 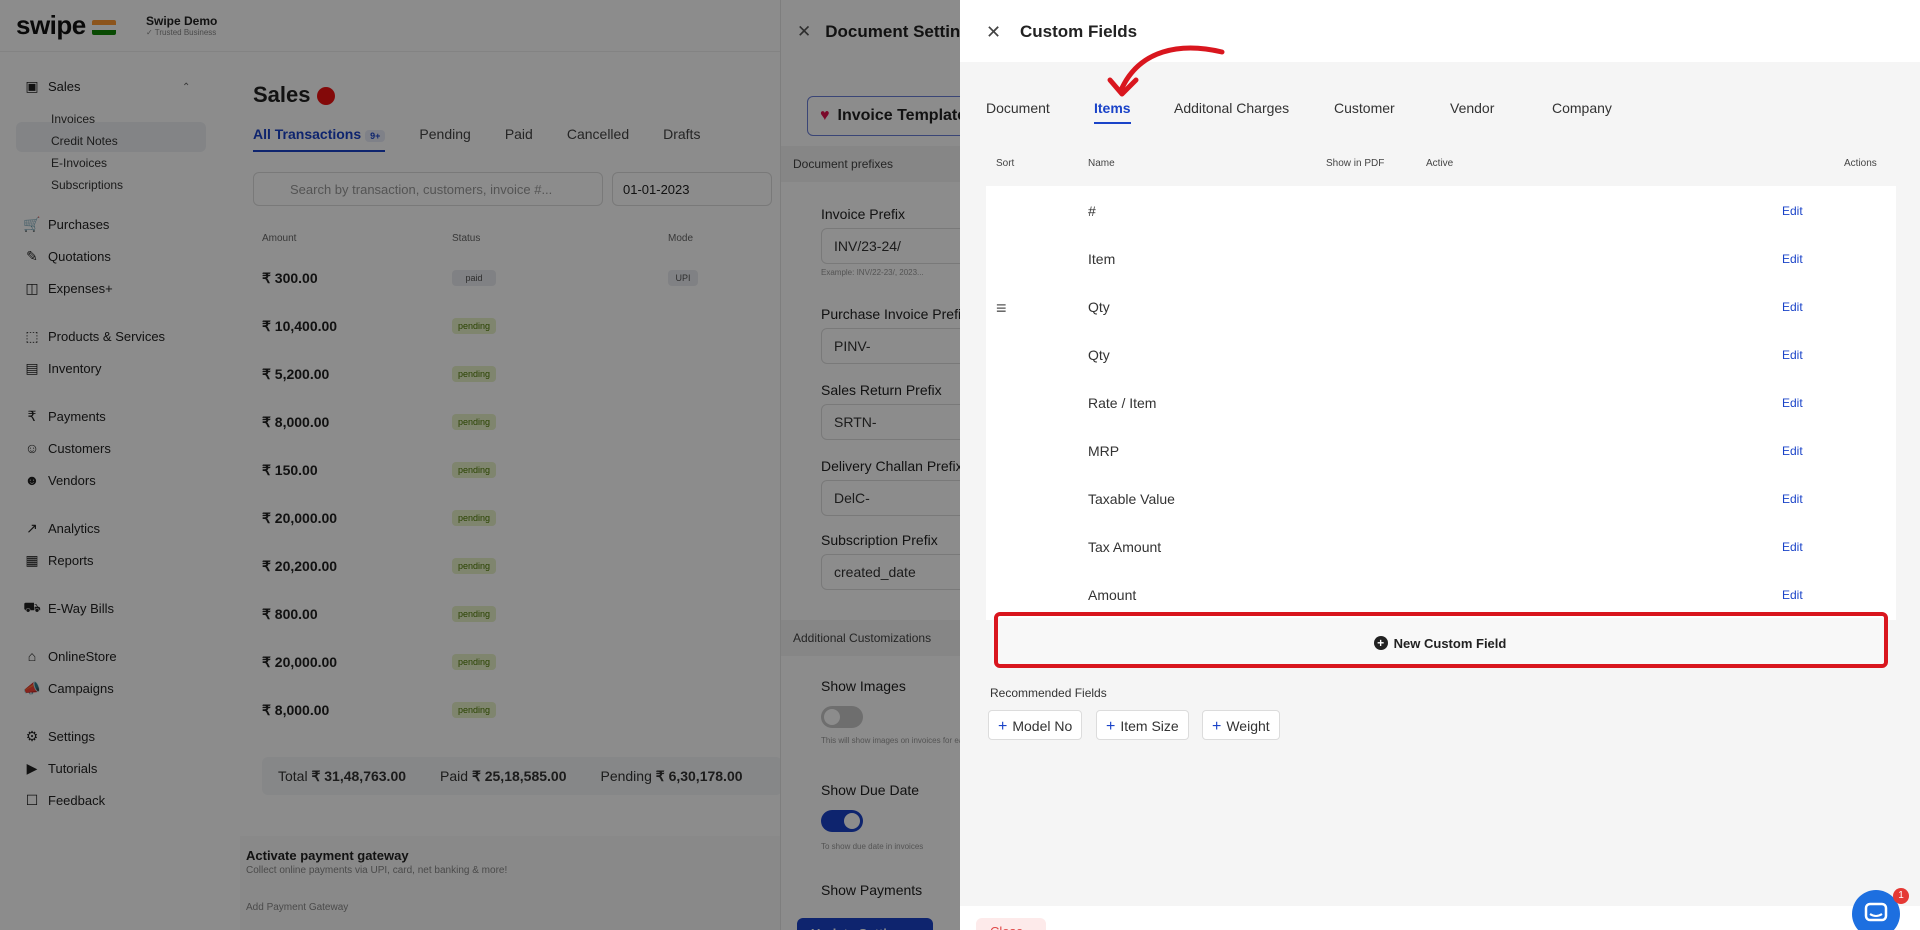 What do you see at coordinates (1011, 924) in the screenshot?
I see `close-button: Close` at bounding box center [1011, 924].